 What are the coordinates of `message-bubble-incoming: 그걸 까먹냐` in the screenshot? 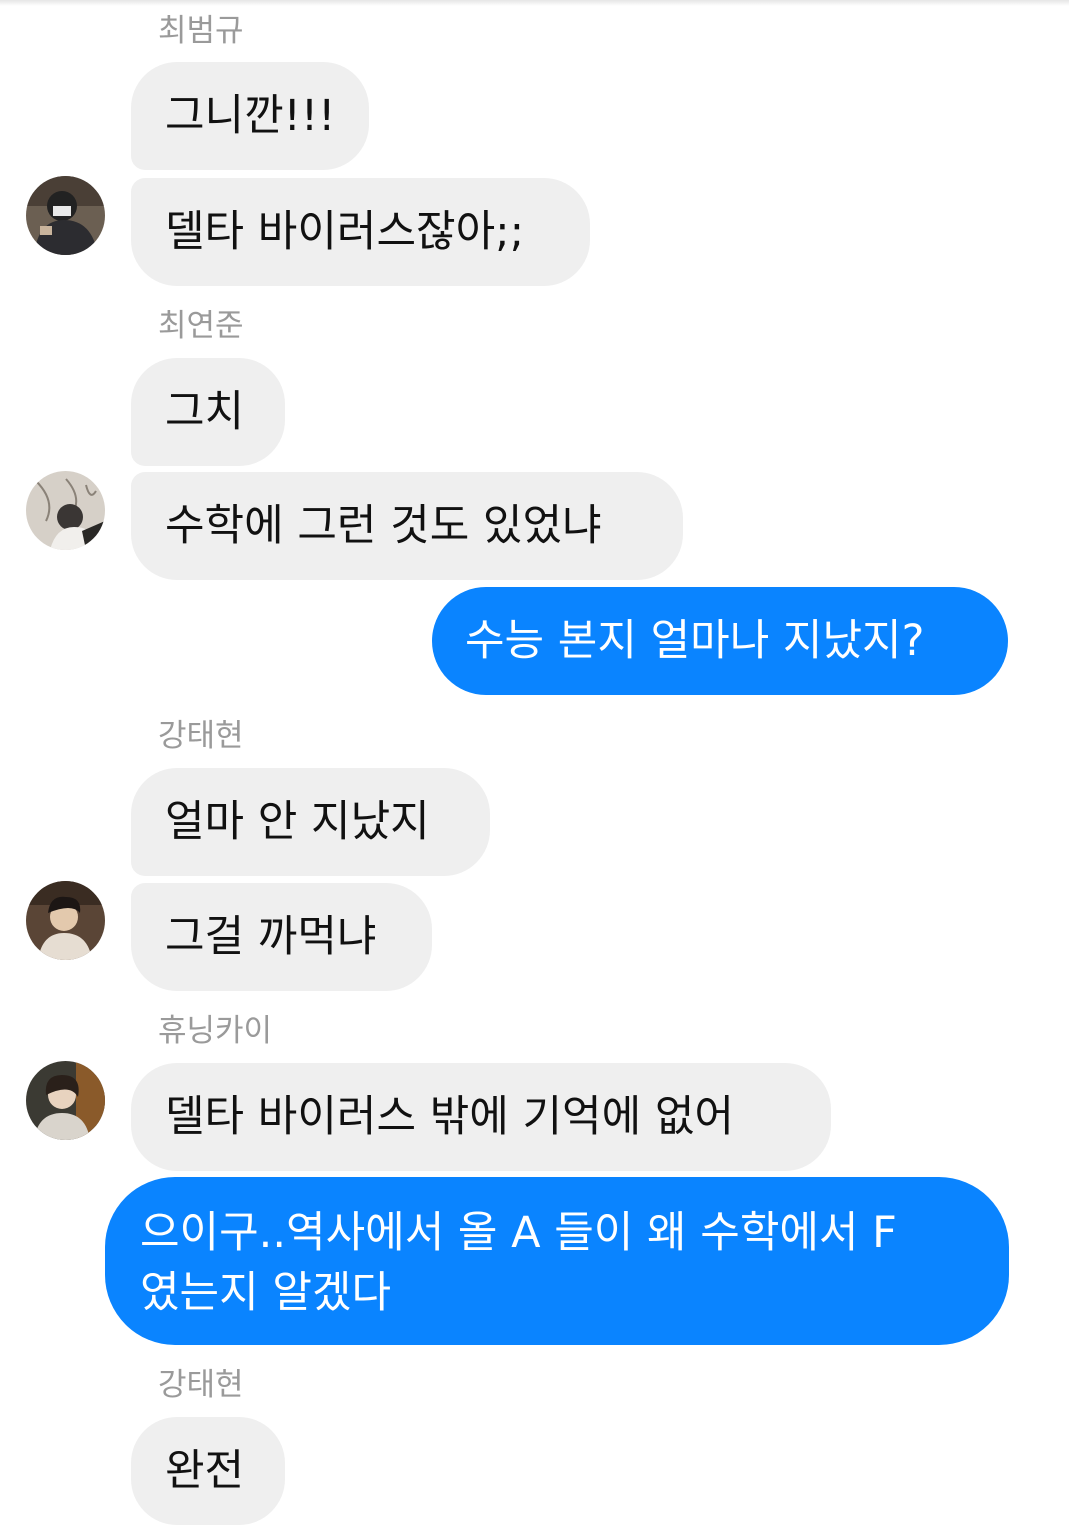 It's located at (281, 937).